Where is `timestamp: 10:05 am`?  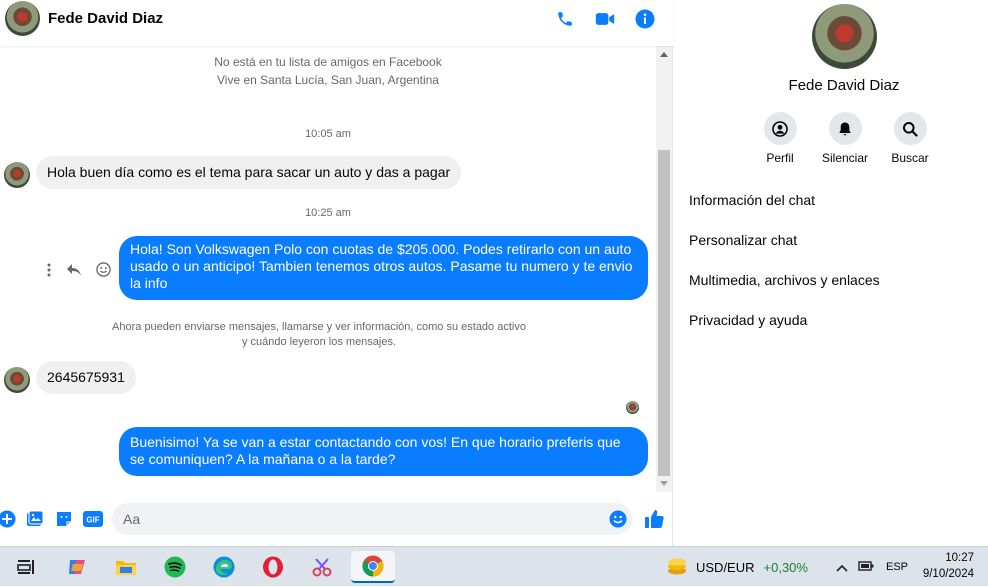 timestamp: 10:05 am is located at coordinates (328, 134).